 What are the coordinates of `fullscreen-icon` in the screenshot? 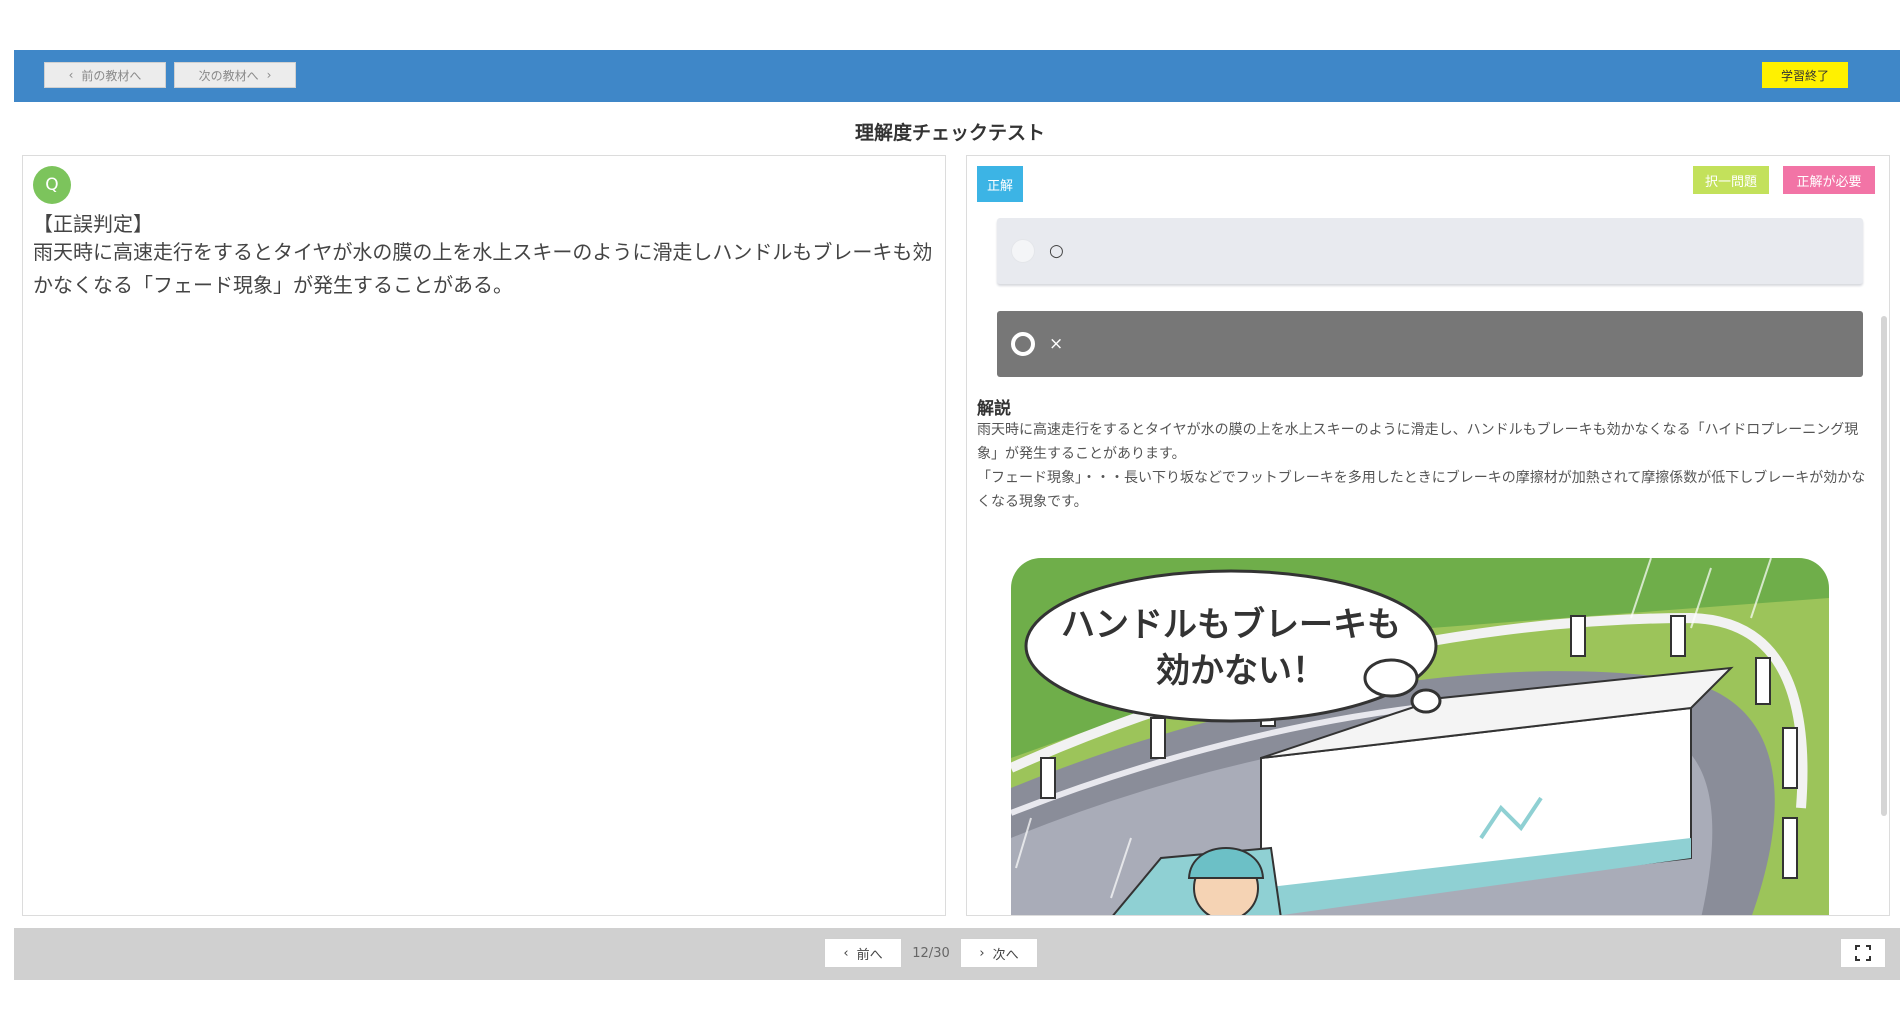 It's located at (1863, 953).